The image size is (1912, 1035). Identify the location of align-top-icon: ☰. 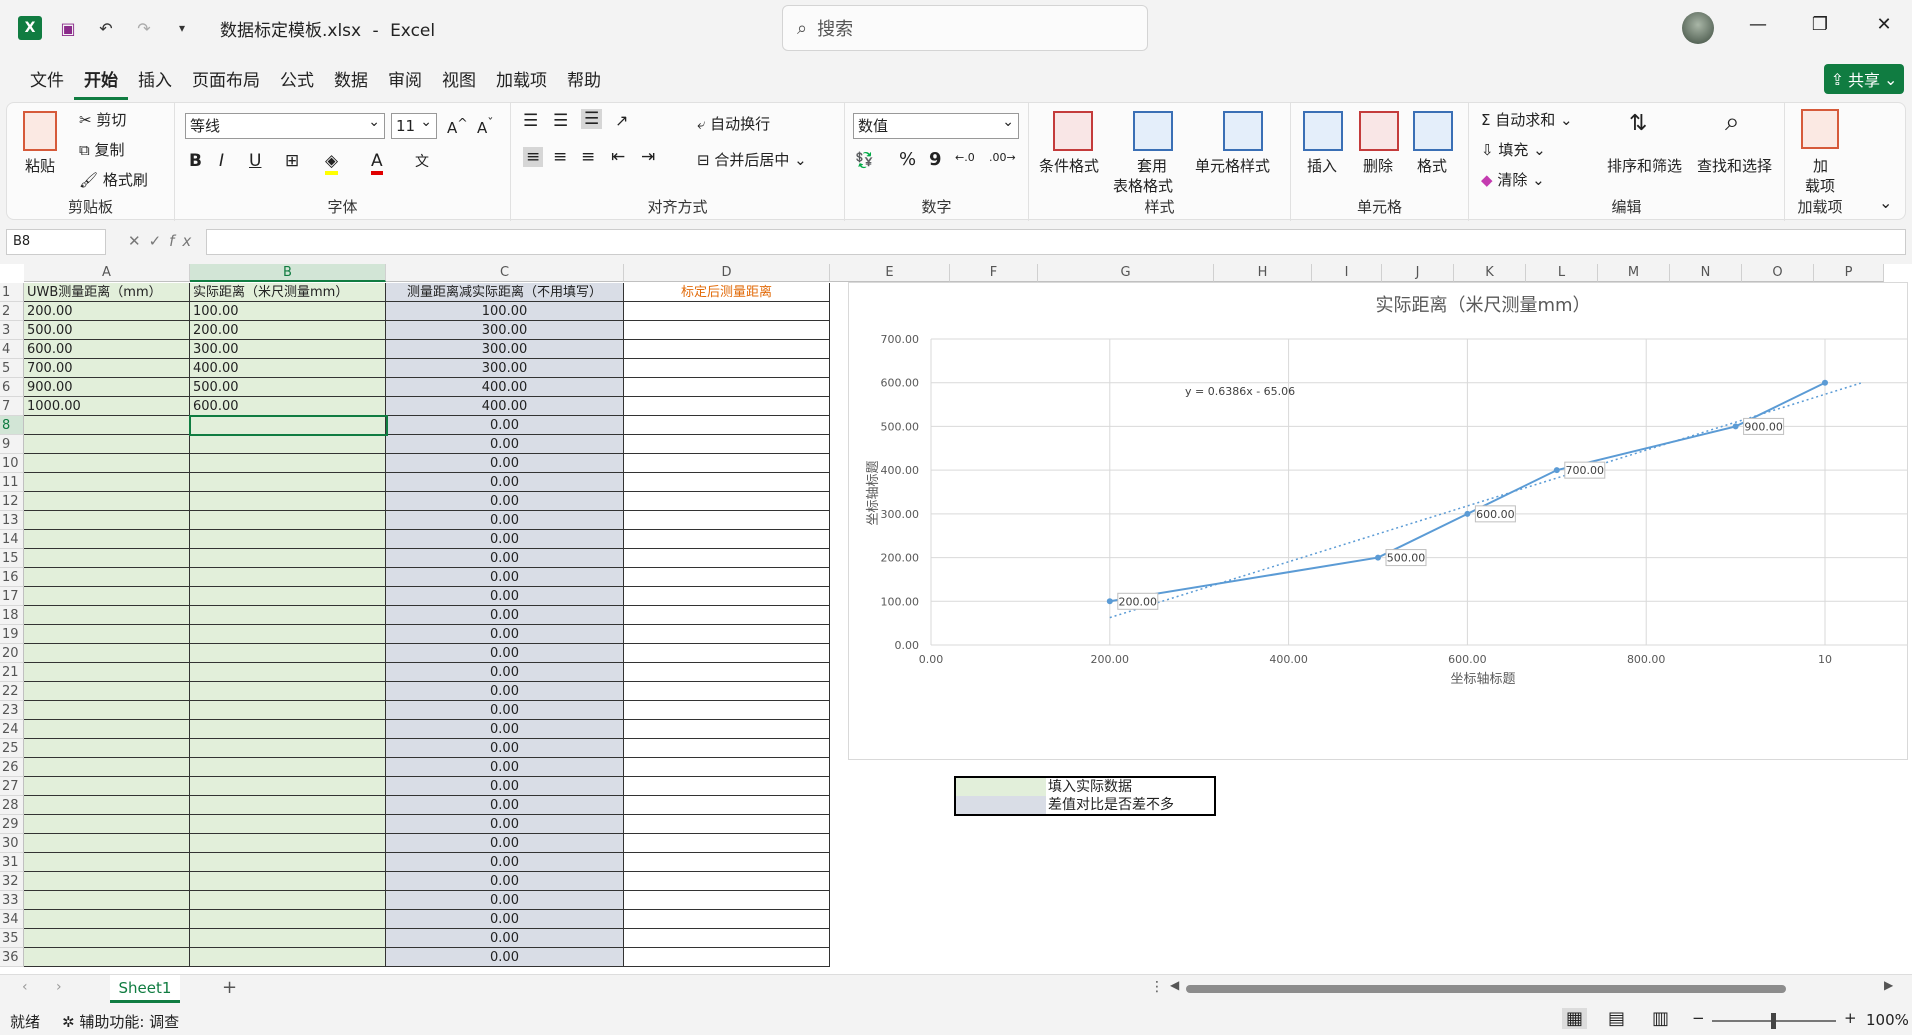
(530, 121).